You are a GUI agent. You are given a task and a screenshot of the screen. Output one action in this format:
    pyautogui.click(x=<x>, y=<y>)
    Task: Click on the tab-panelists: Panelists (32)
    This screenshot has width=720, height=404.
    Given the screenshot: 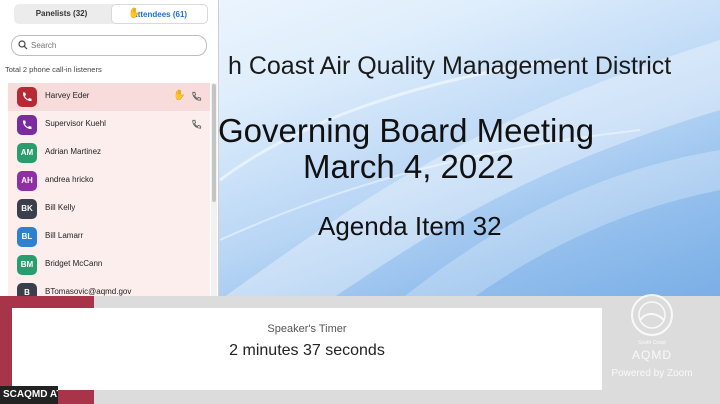 What is the action you would take?
    pyautogui.click(x=61, y=14)
    